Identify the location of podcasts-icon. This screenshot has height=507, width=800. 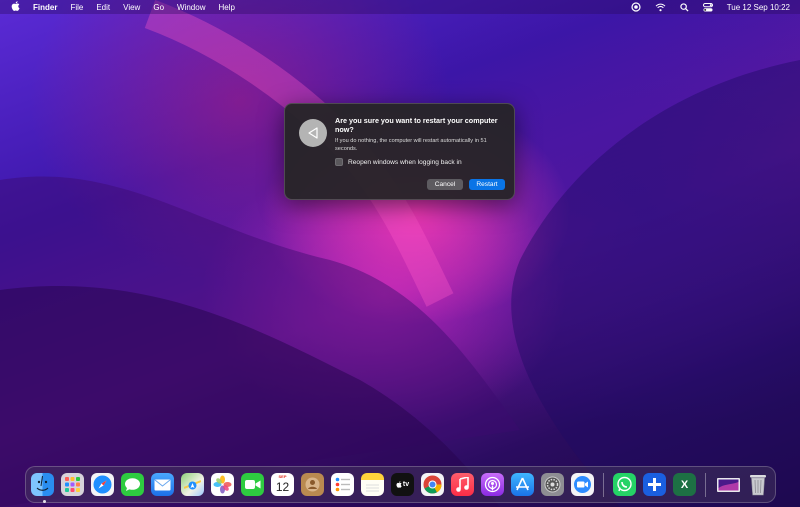
(492, 484).